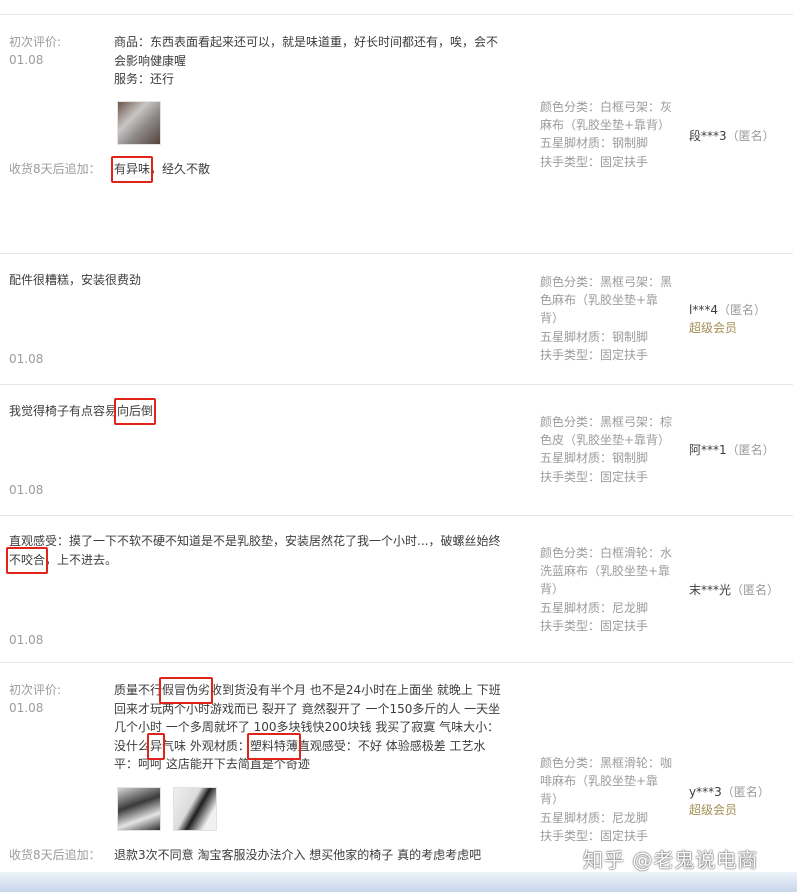  Describe the element at coordinates (306, 51) in the screenshot. I see `product-comment: 商品：东西表面看起来还可以，就是味道重，好长时间都还有，唉，会不会影响健康喔` at that location.